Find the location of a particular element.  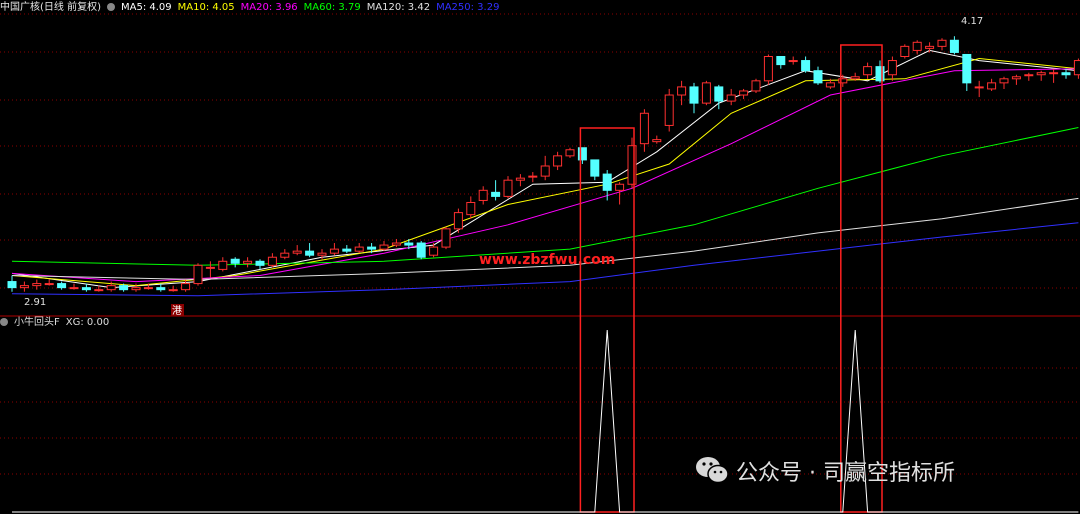

high-price-label: 4.17 is located at coordinates (972, 21).